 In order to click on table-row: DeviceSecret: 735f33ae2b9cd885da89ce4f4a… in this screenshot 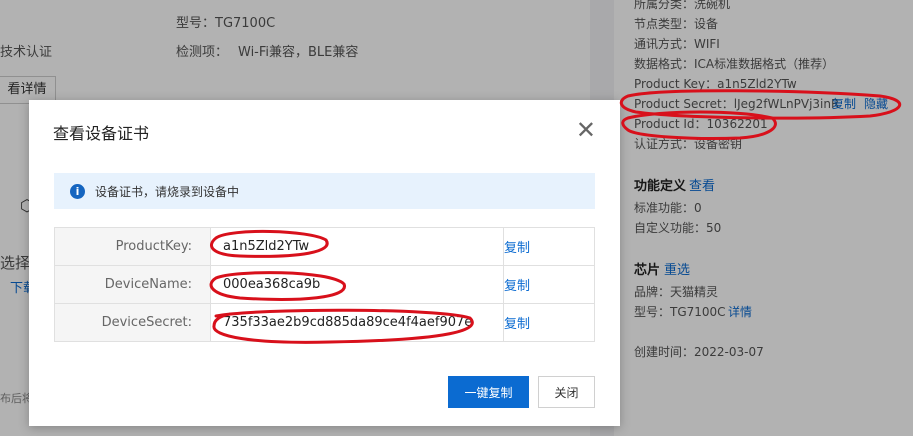, I will do `click(324, 322)`.